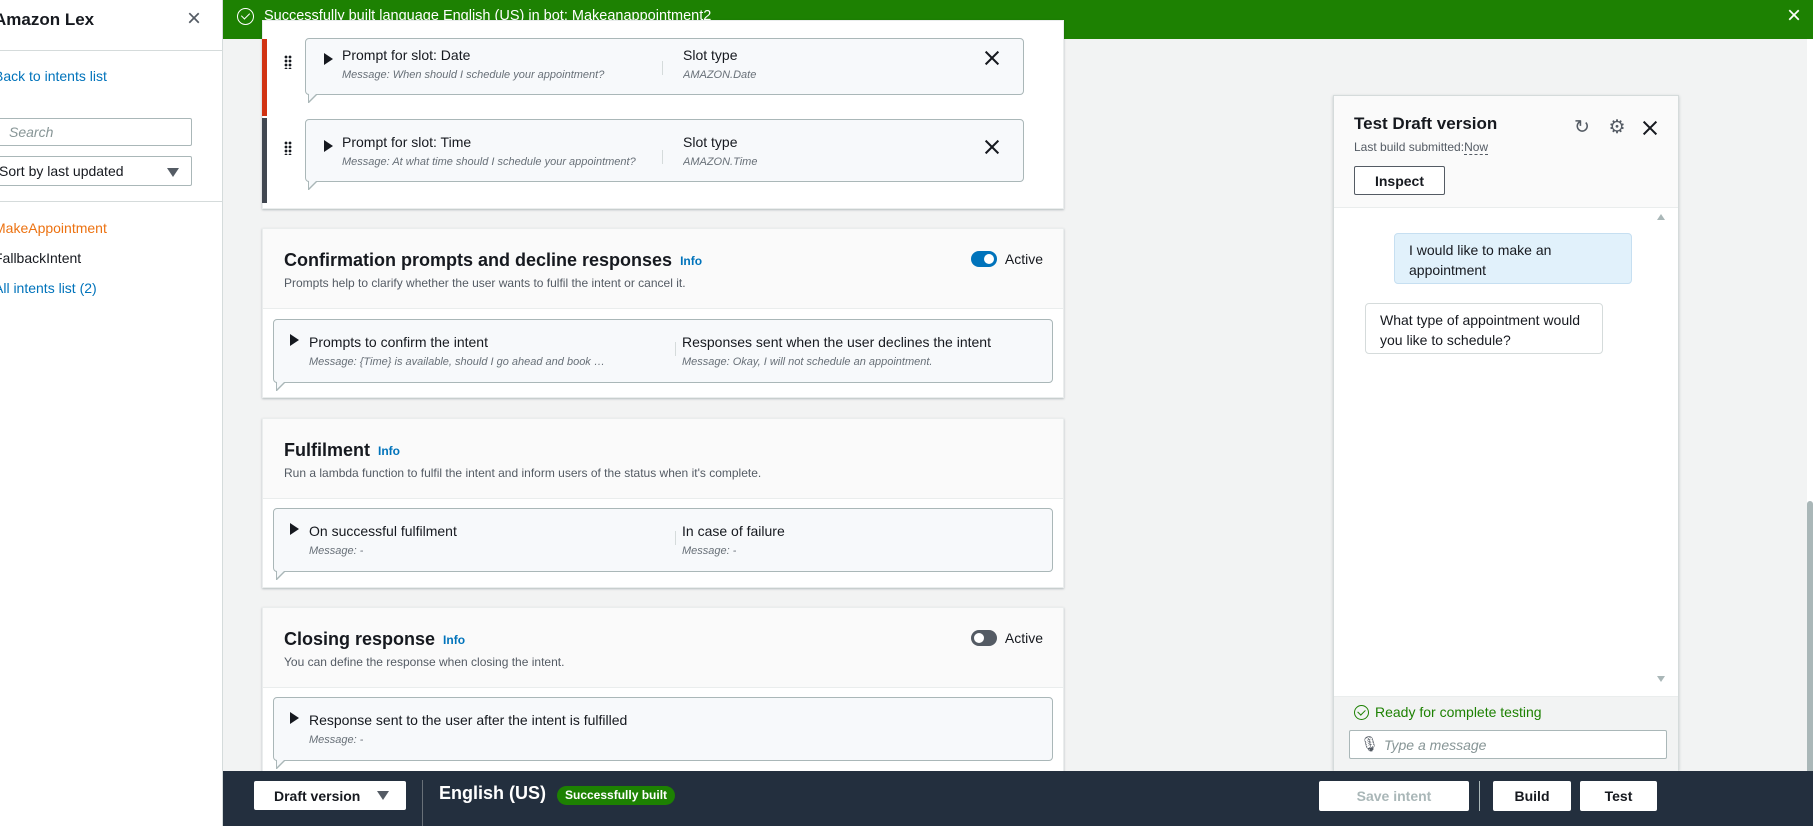 The width and height of the screenshot is (1813, 826). Describe the element at coordinates (1524, 744) in the screenshot. I see `message-input` at that location.